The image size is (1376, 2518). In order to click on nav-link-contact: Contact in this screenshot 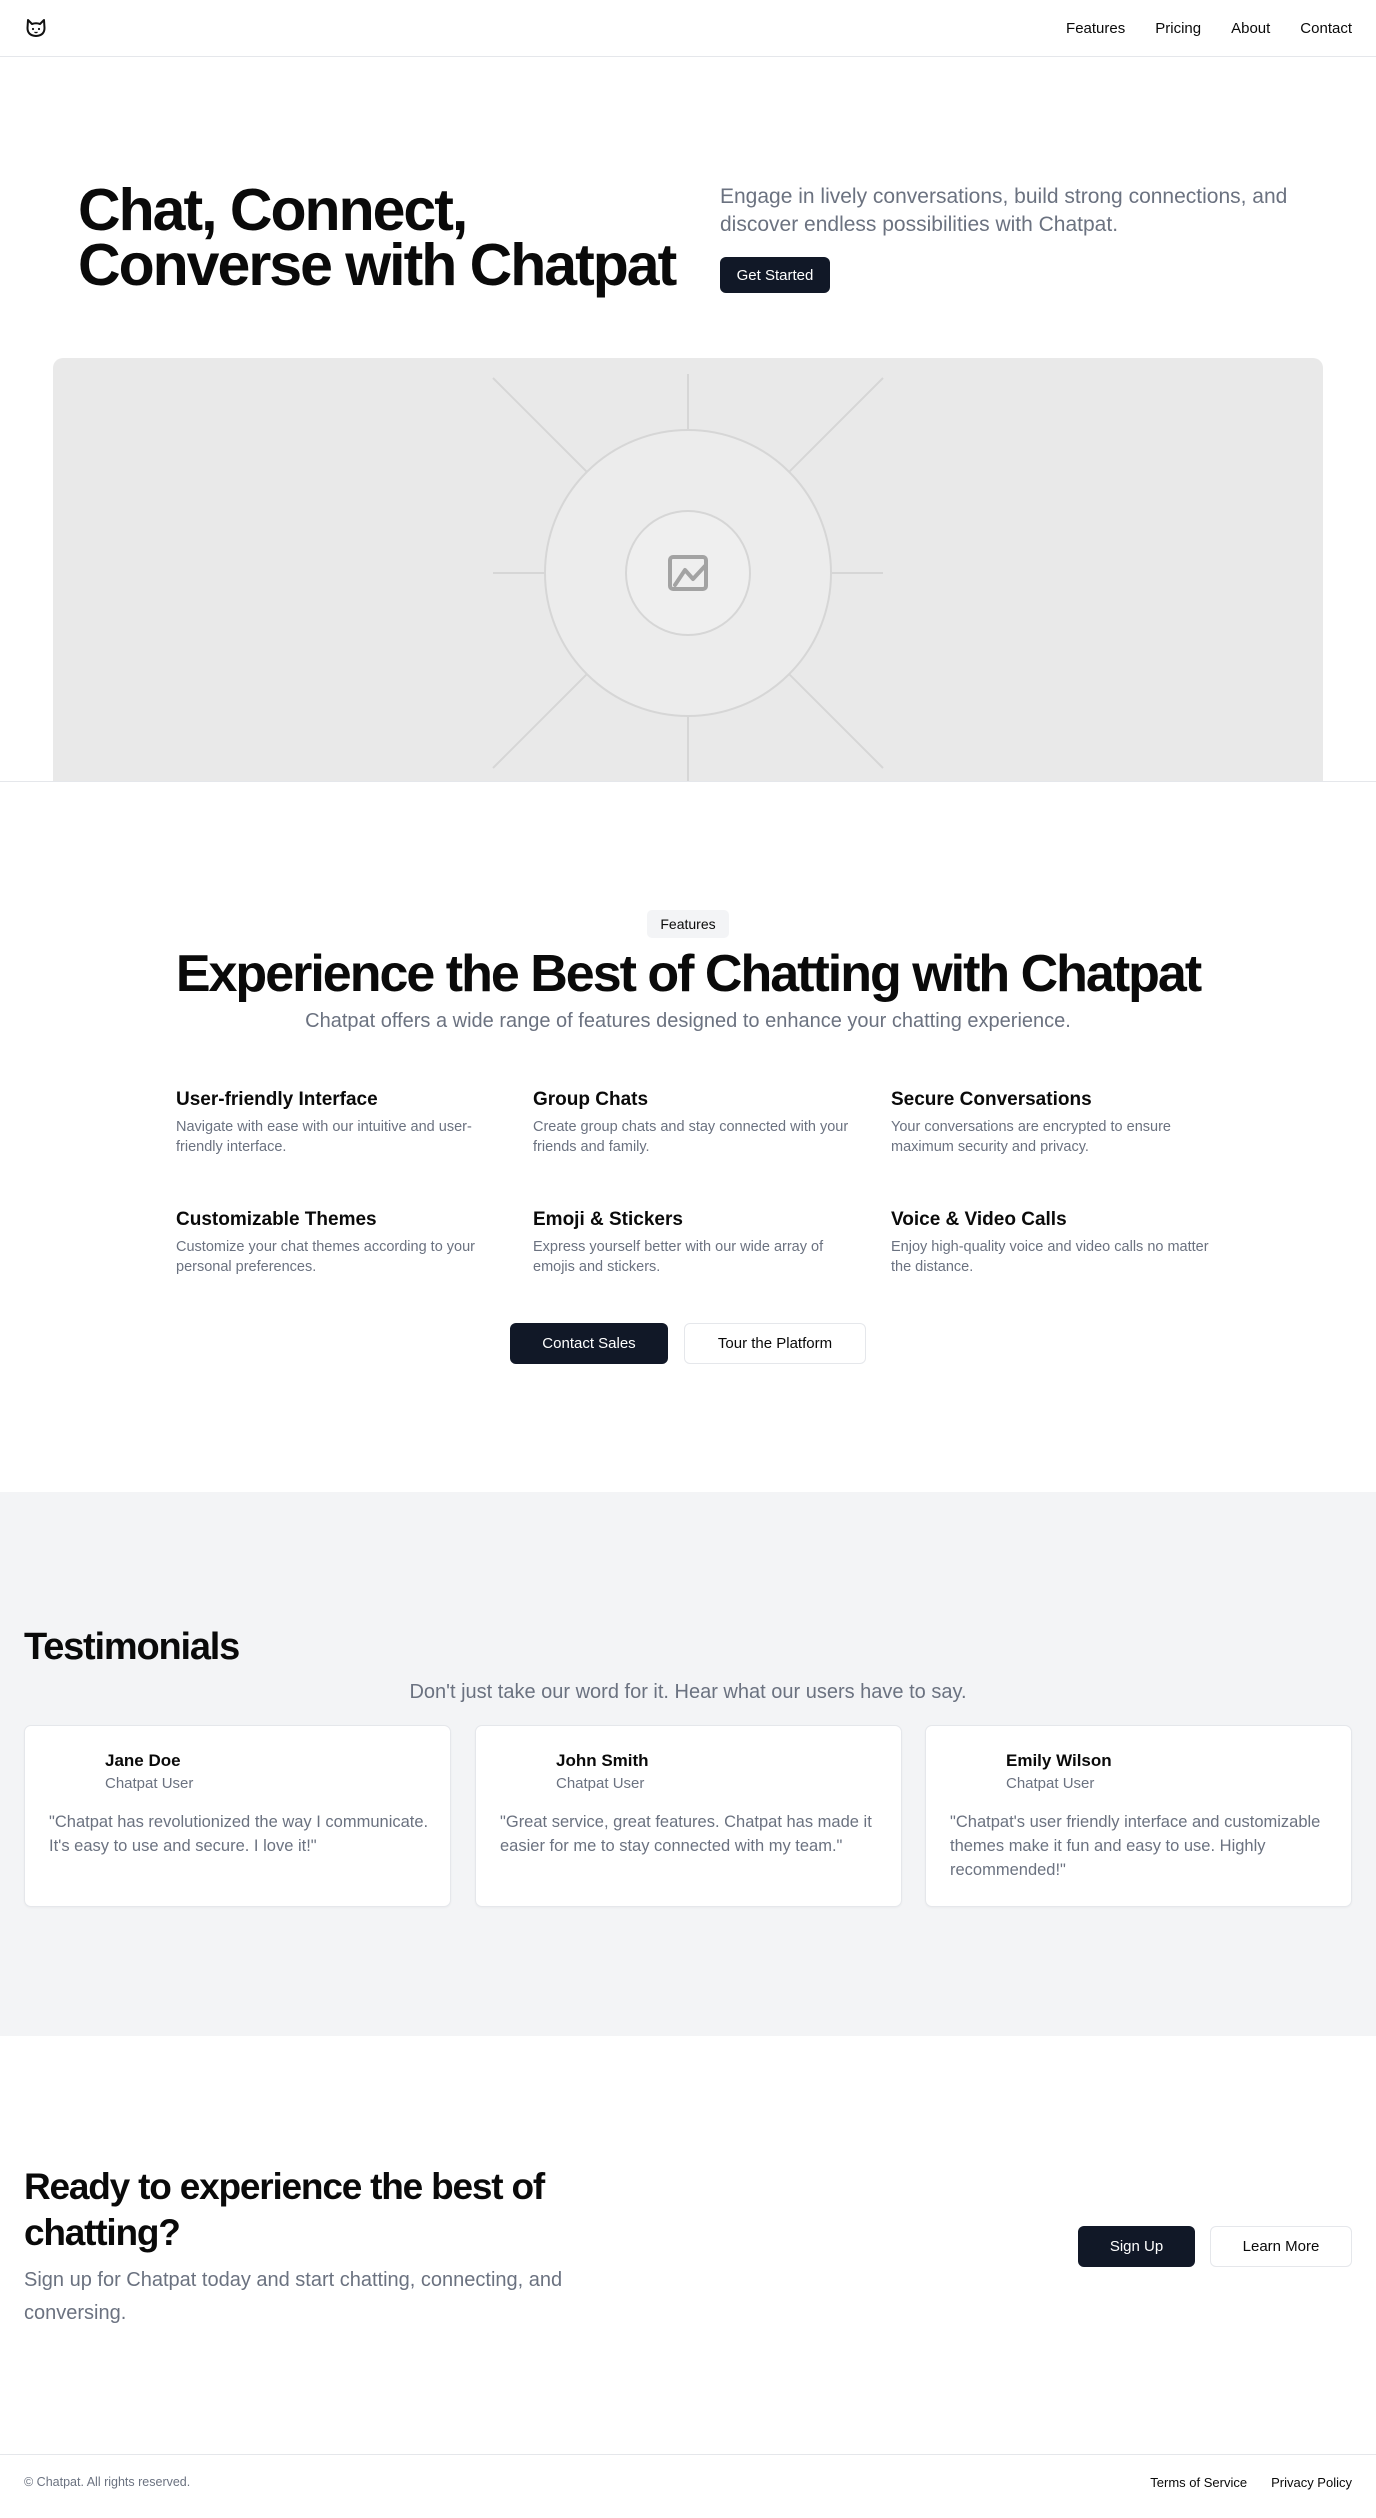, I will do `click(1326, 28)`.